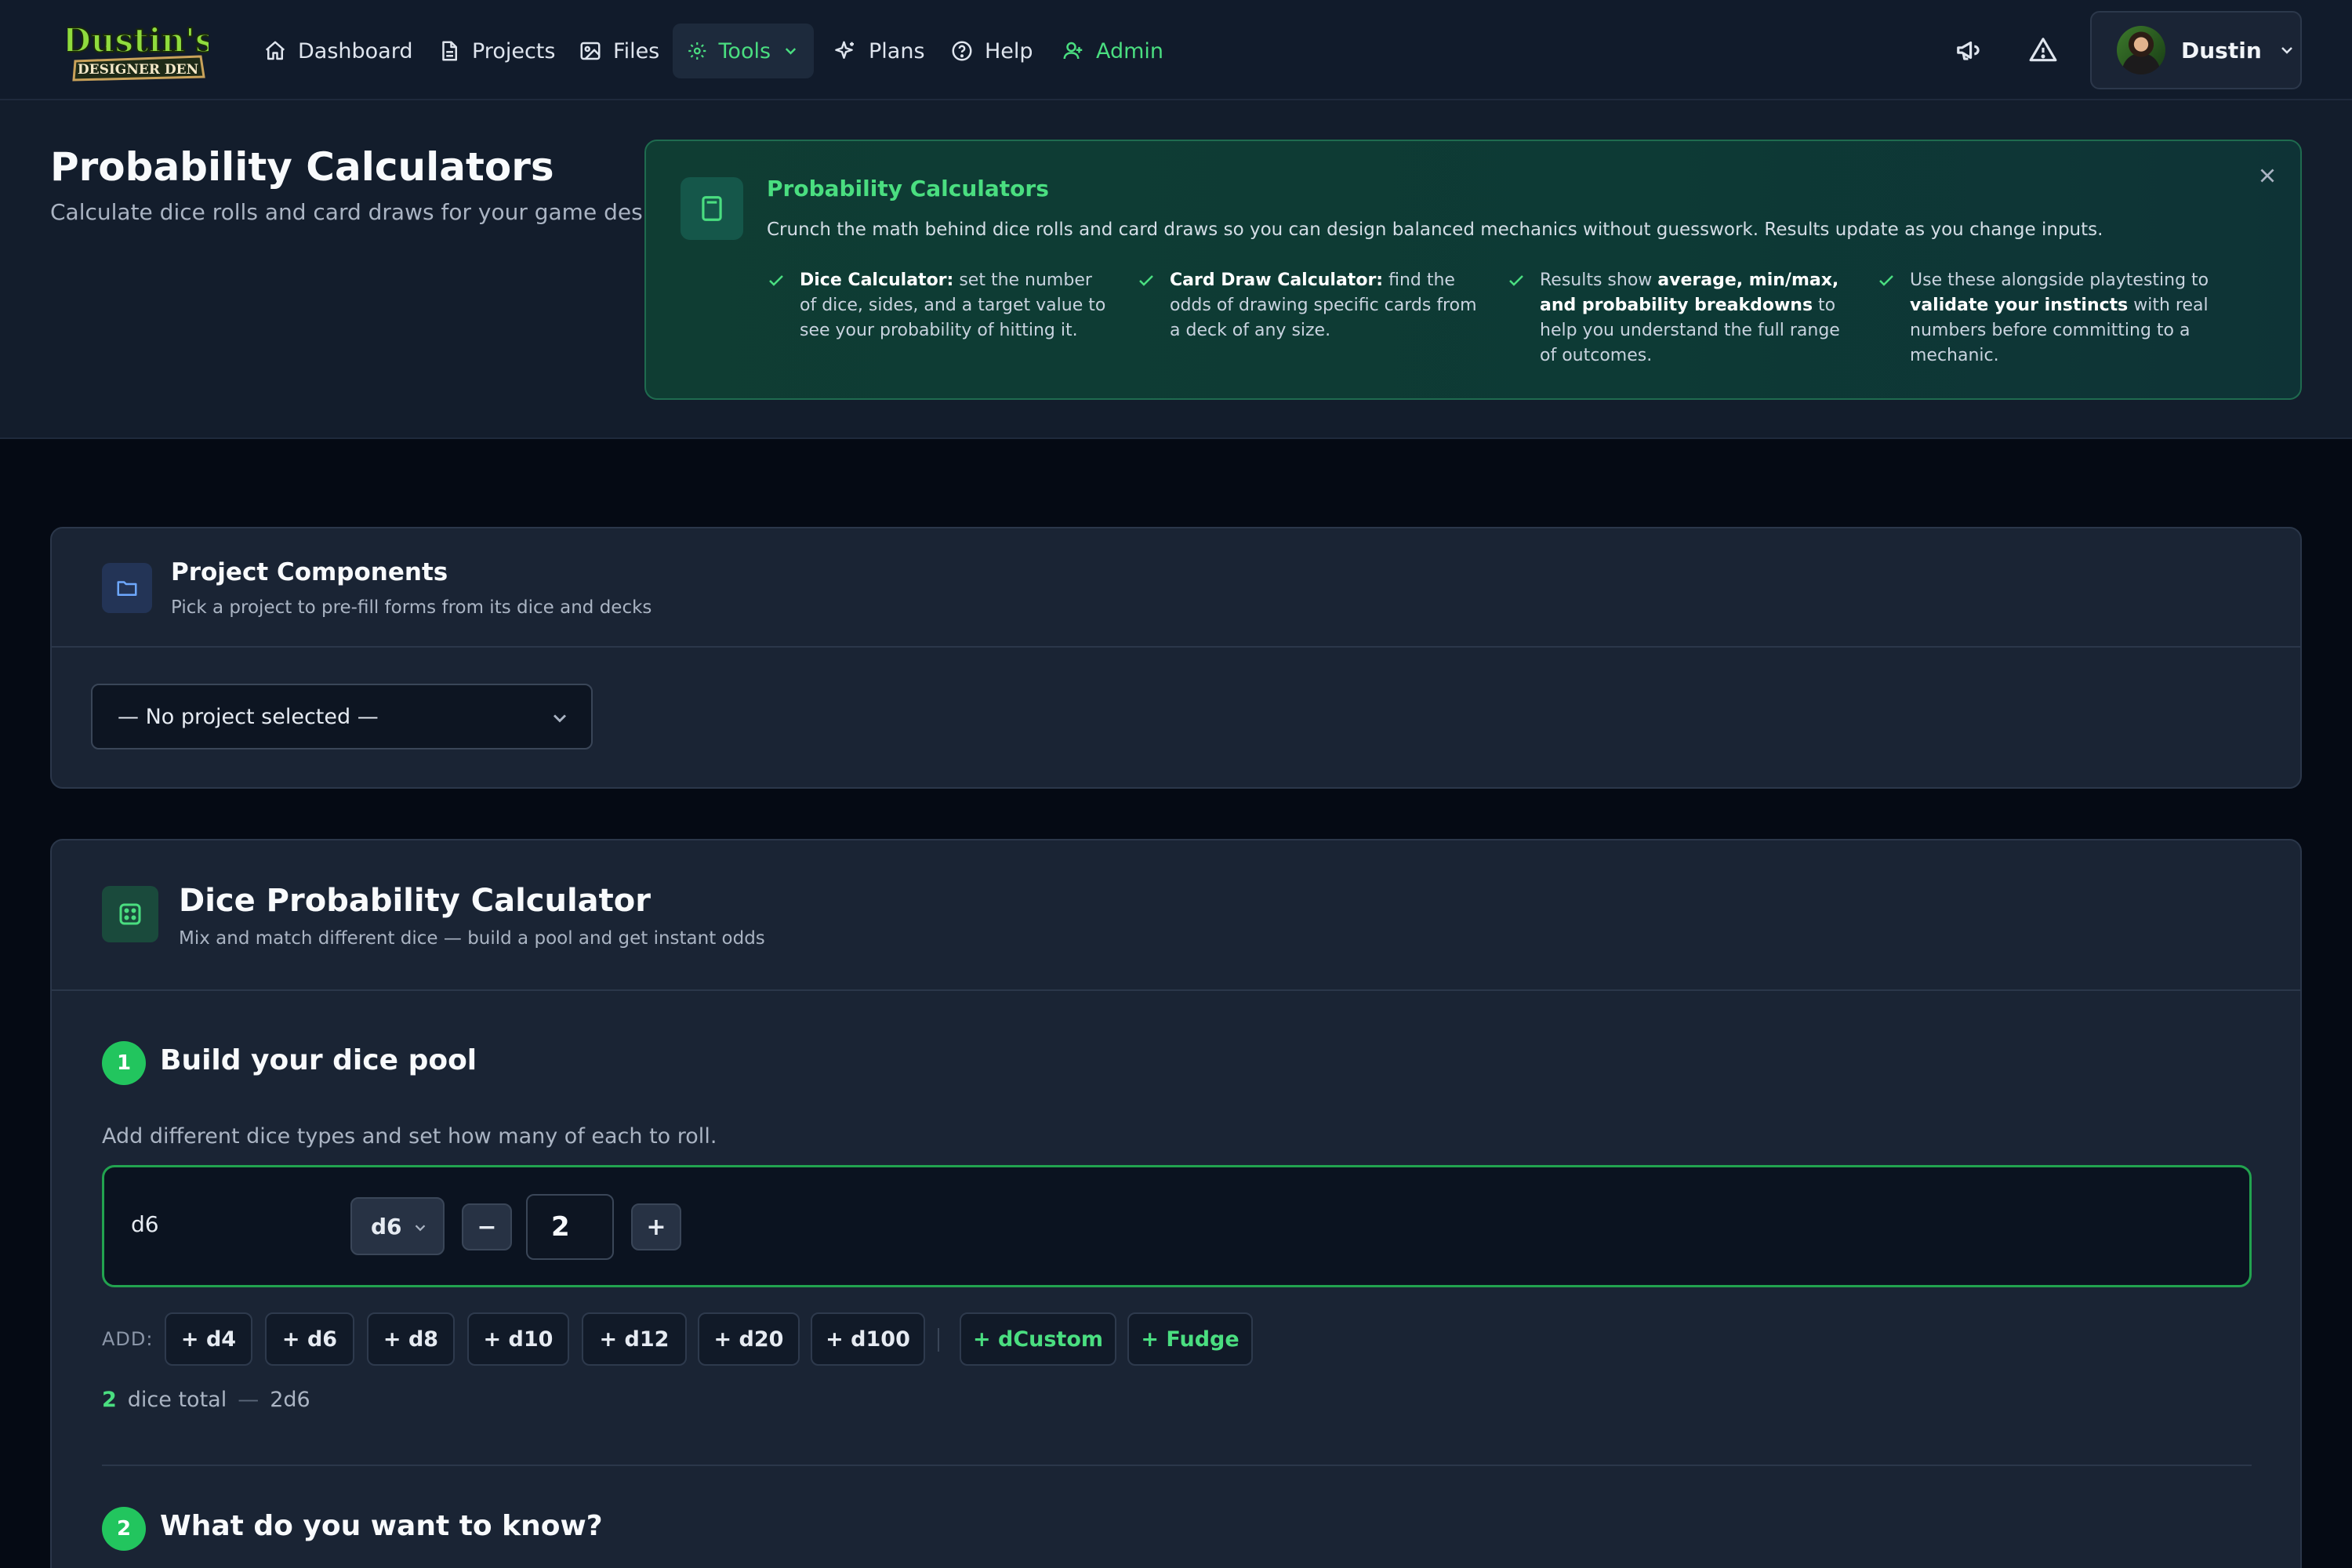  I want to click on avatar, so click(2141, 50).